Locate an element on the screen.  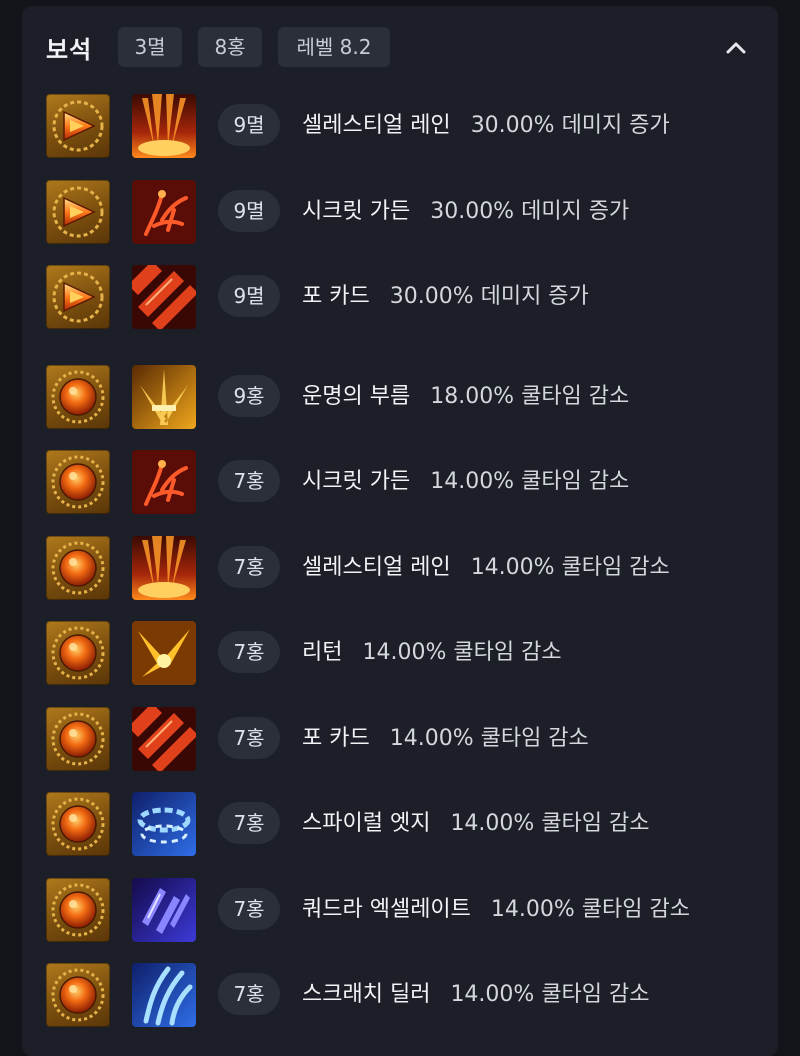
gem-row: 7홍 시크릿 가든 14.00% 쿨타임 감소 is located at coordinates (406, 482).